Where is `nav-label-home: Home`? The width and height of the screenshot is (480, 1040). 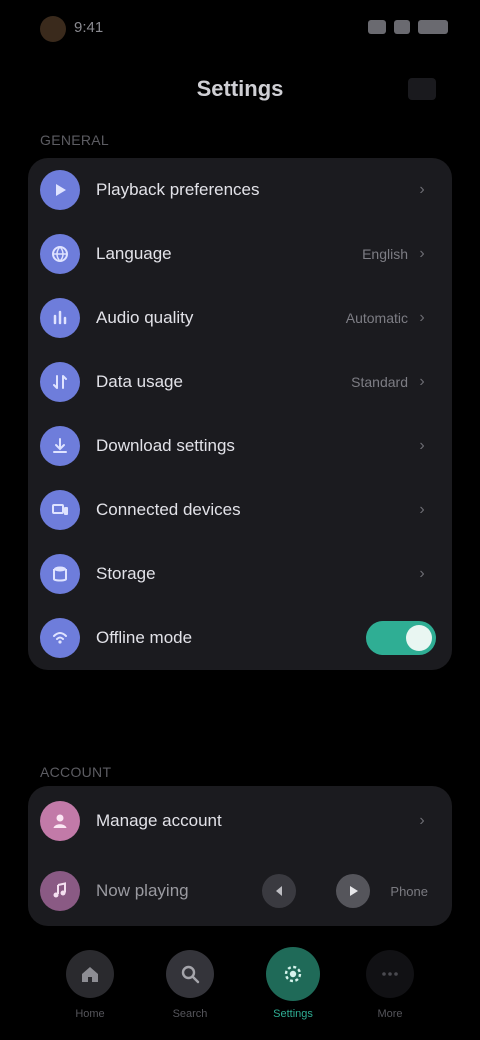 nav-label-home: Home is located at coordinates (90, 1014).